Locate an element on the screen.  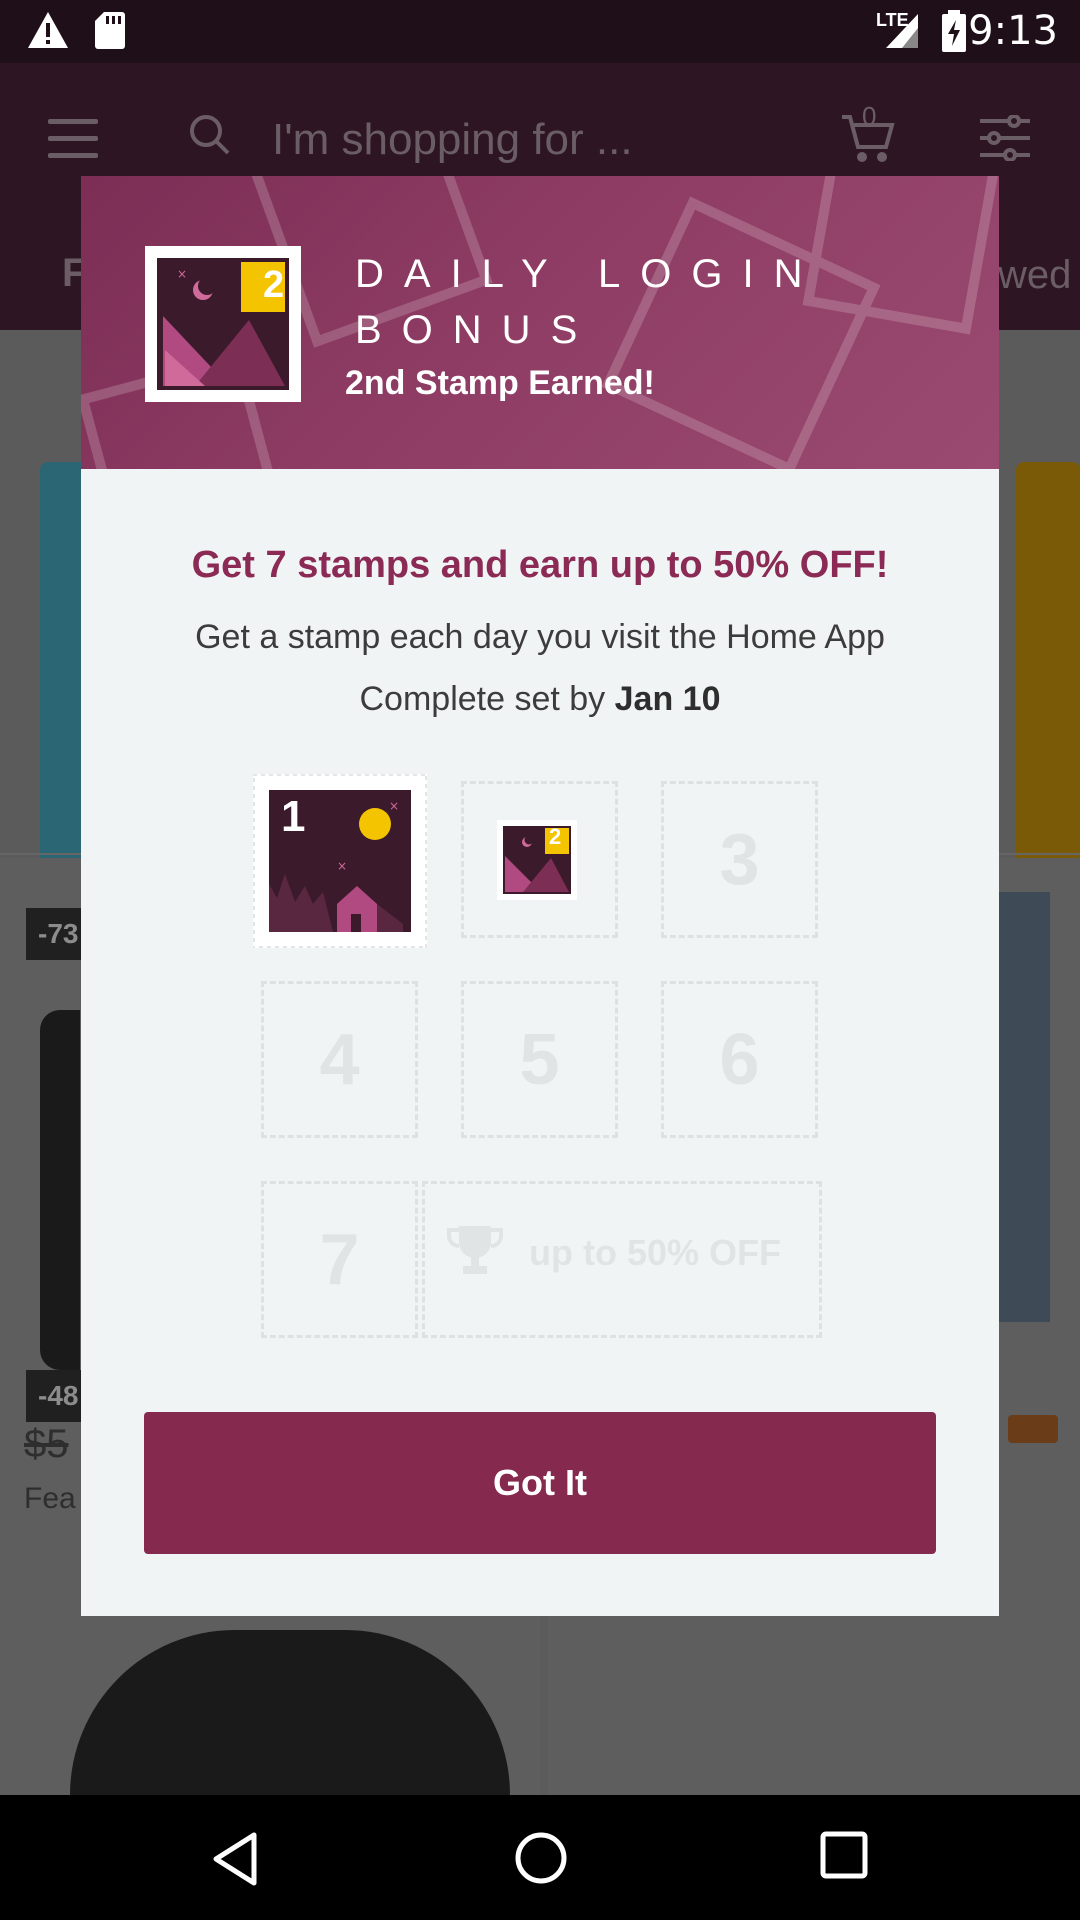
stamp-slot-7: 7 is located at coordinates (339, 1259).